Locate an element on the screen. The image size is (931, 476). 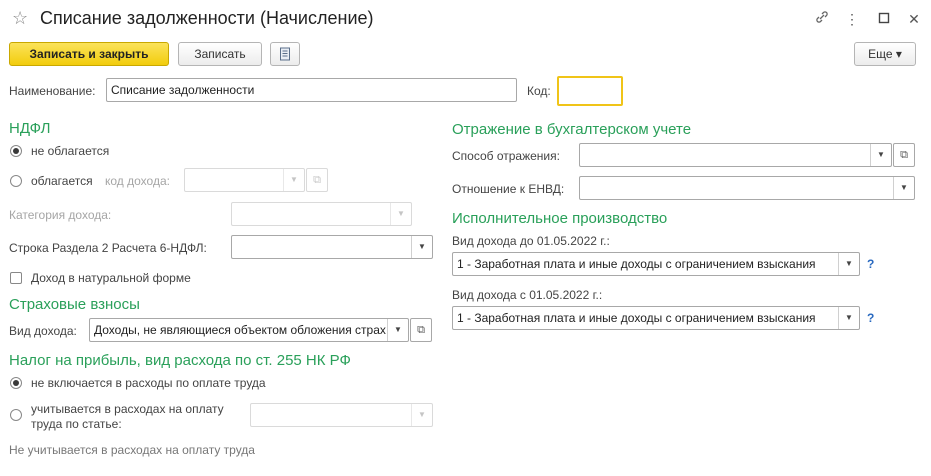
accounting-method-open-button: ⧉ is located at coordinates (904, 155).